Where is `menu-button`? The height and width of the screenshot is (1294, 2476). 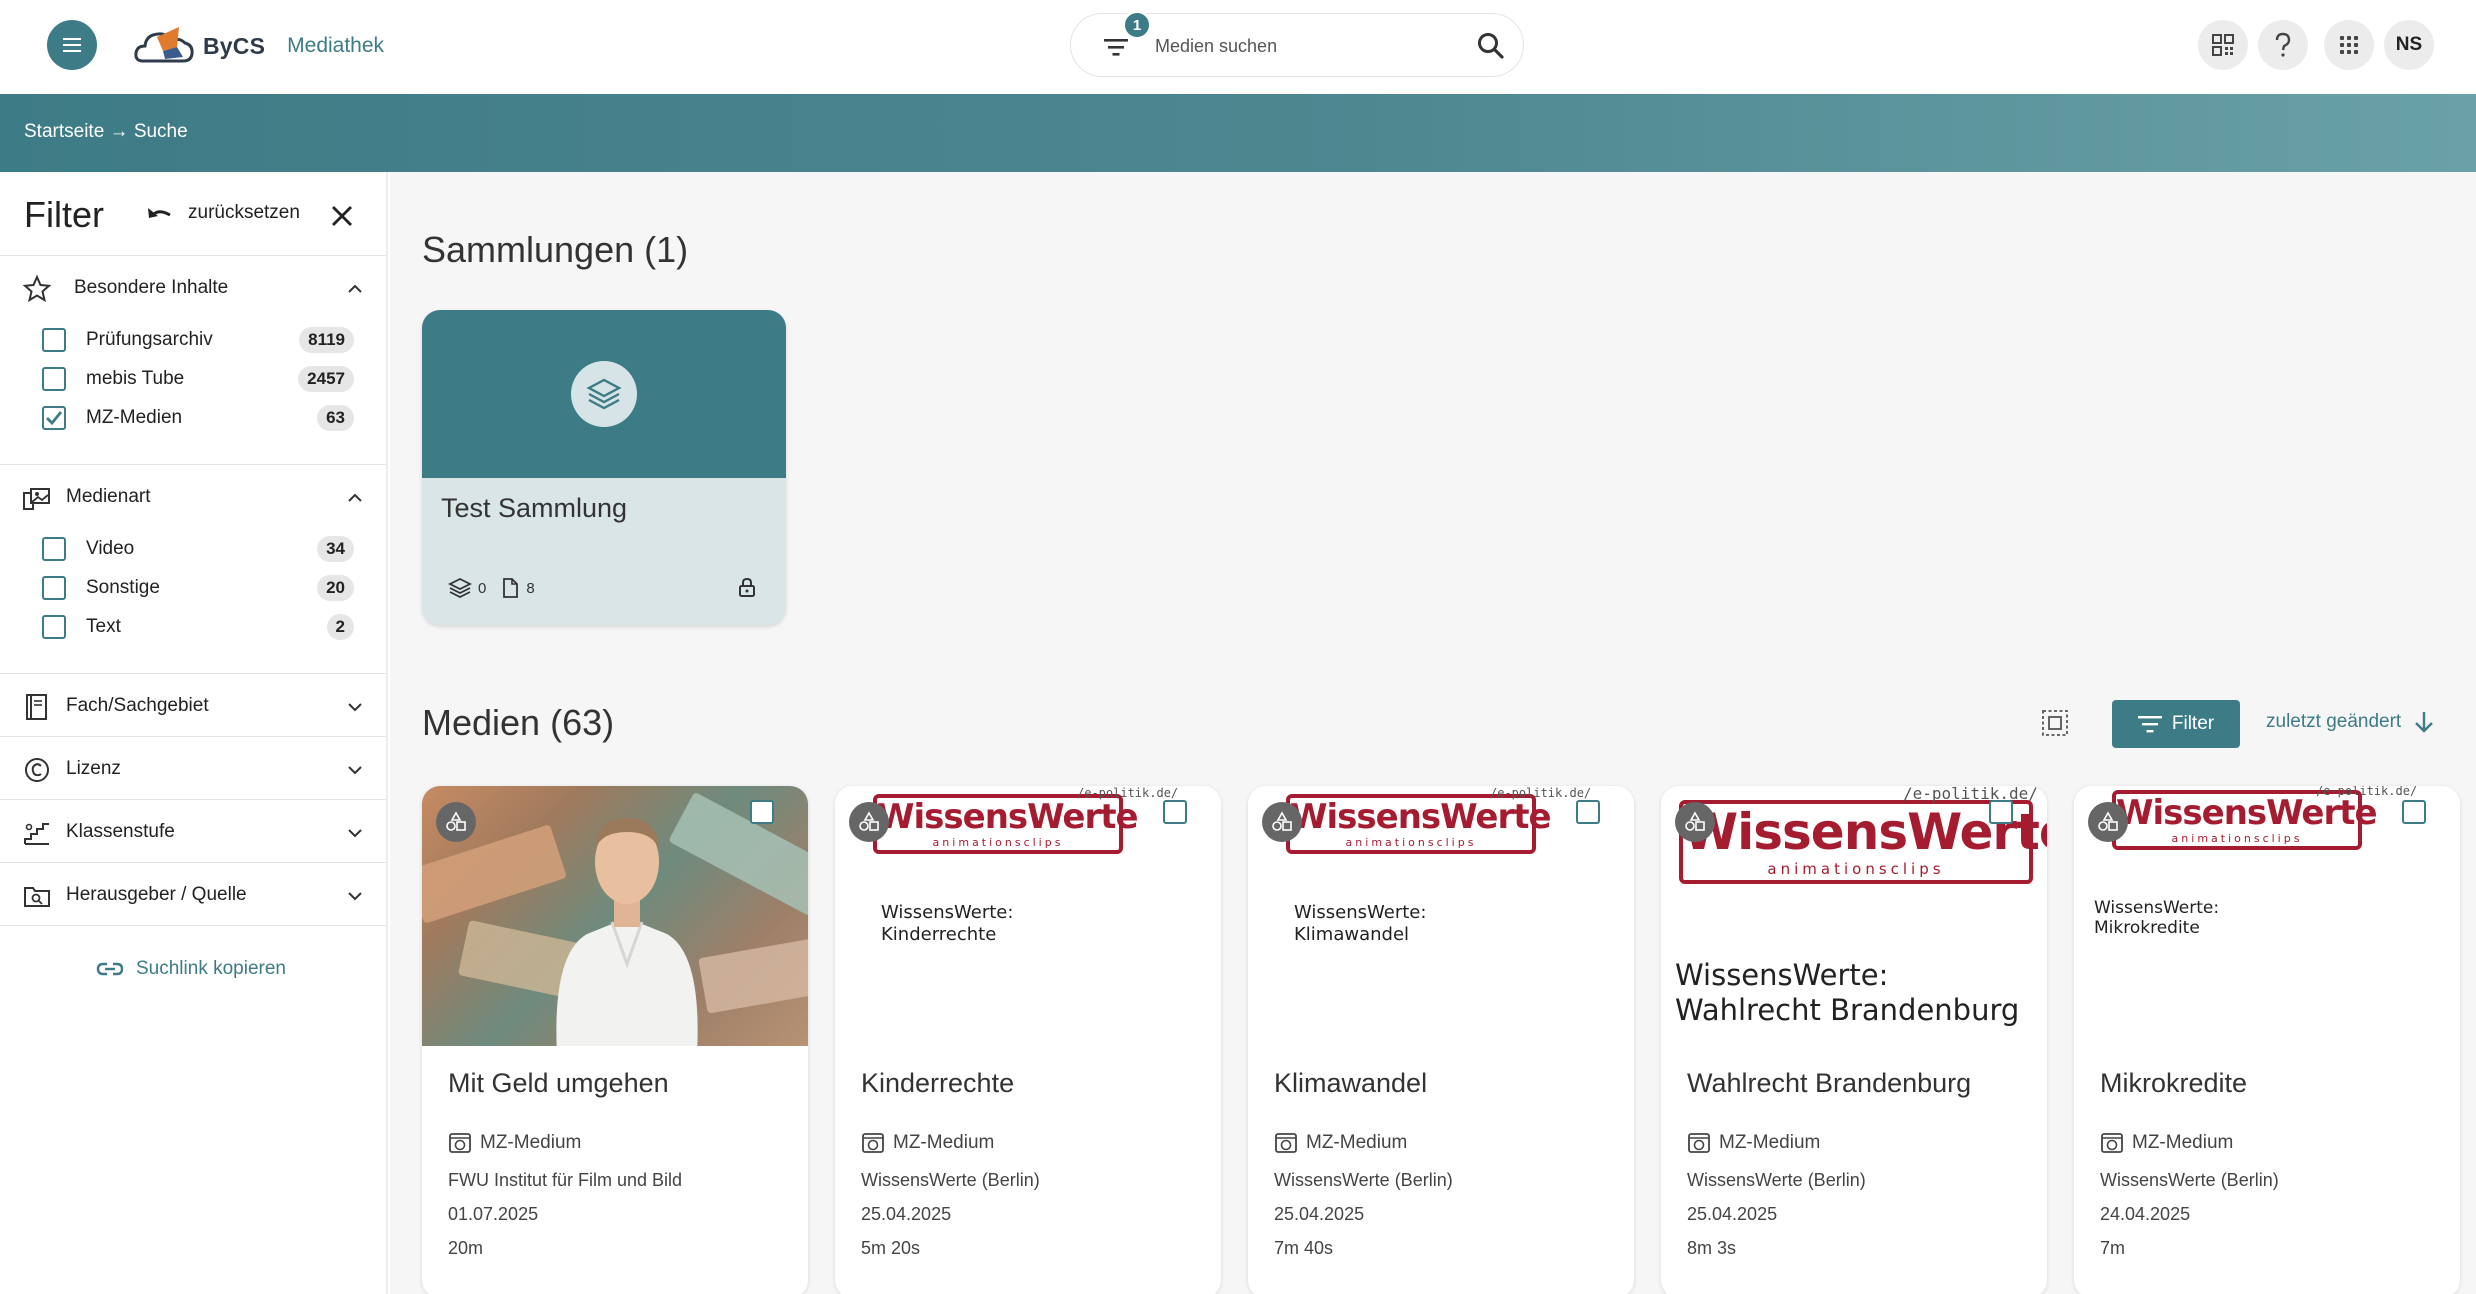 menu-button is located at coordinates (72, 45).